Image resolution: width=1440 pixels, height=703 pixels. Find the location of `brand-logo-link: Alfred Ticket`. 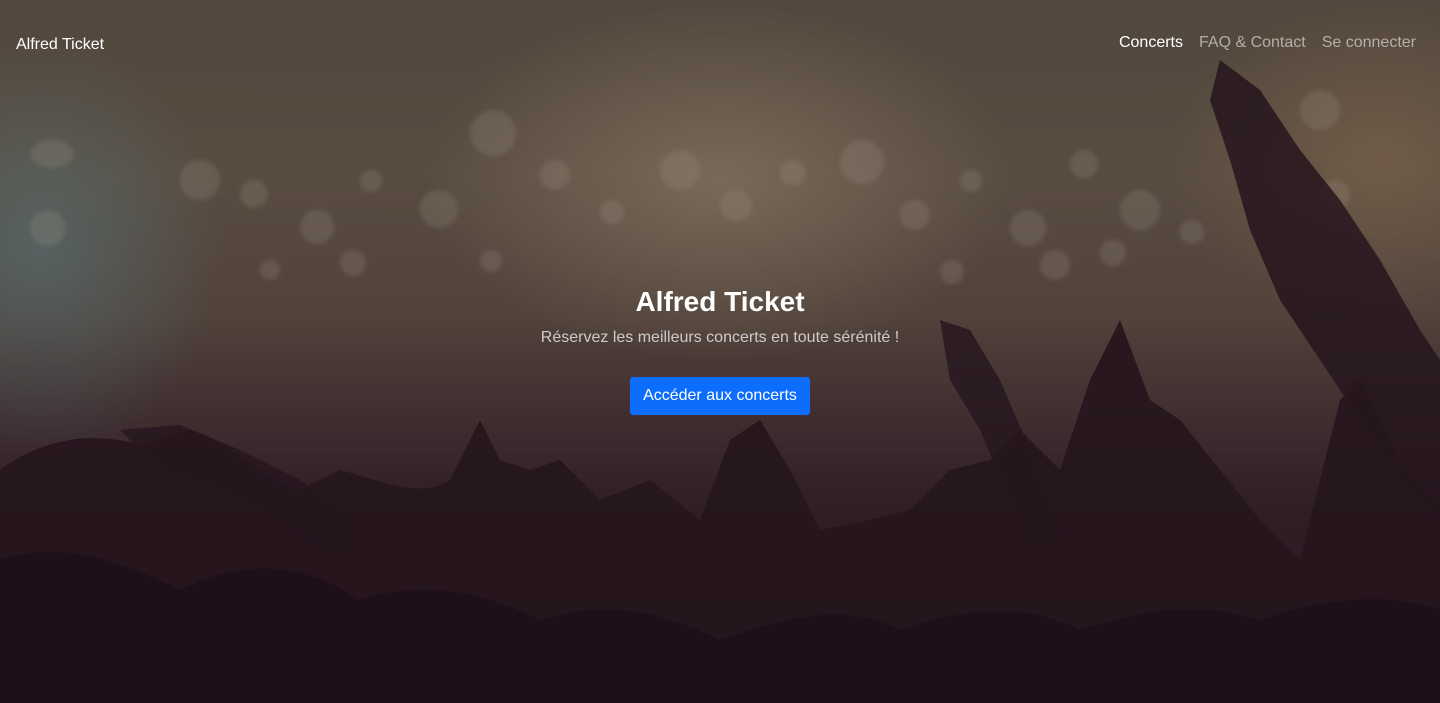

brand-logo-link: Alfred Ticket is located at coordinates (60, 45).